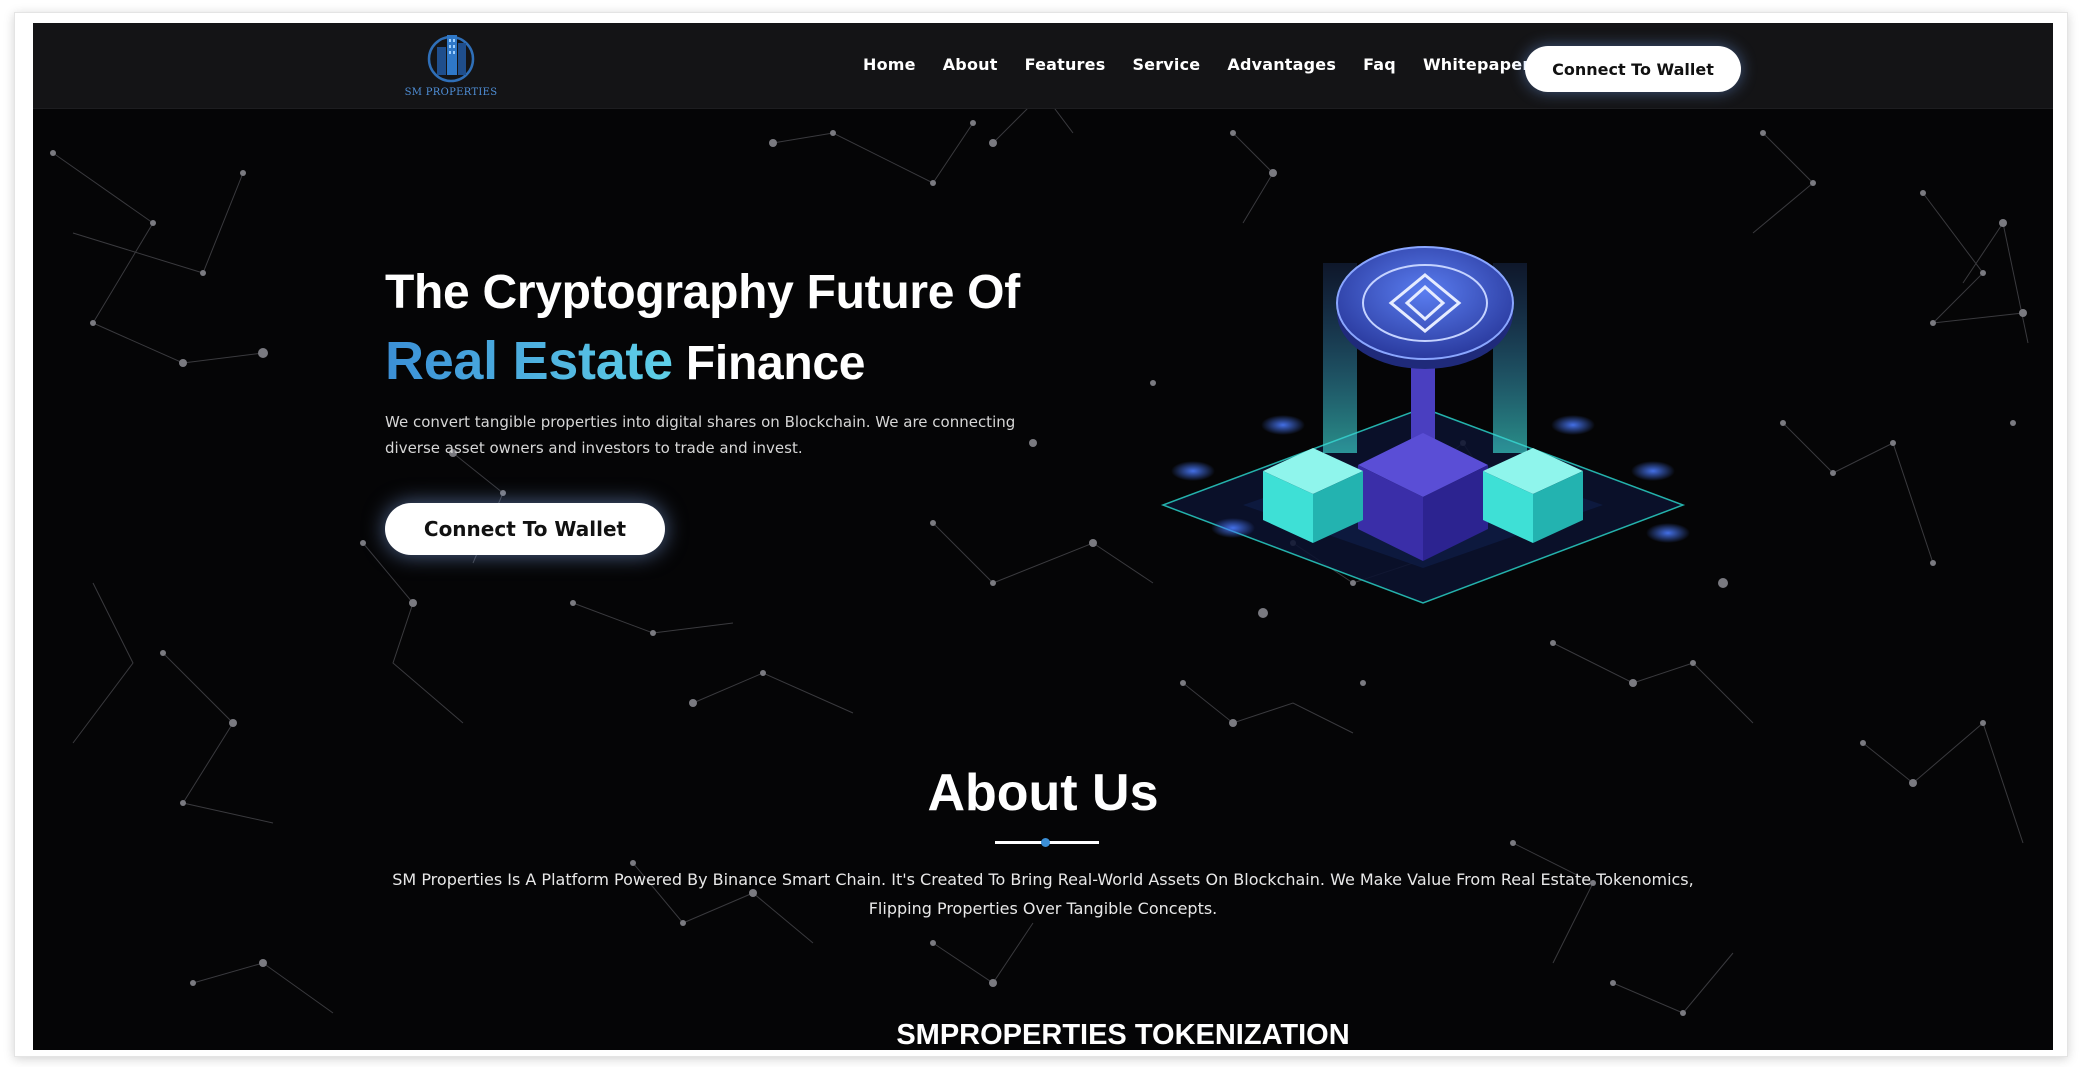 The height and width of the screenshot is (1067, 2082). Describe the element at coordinates (702, 292) in the screenshot. I see `hero-title-line1: The Cryptography Future Of` at that location.